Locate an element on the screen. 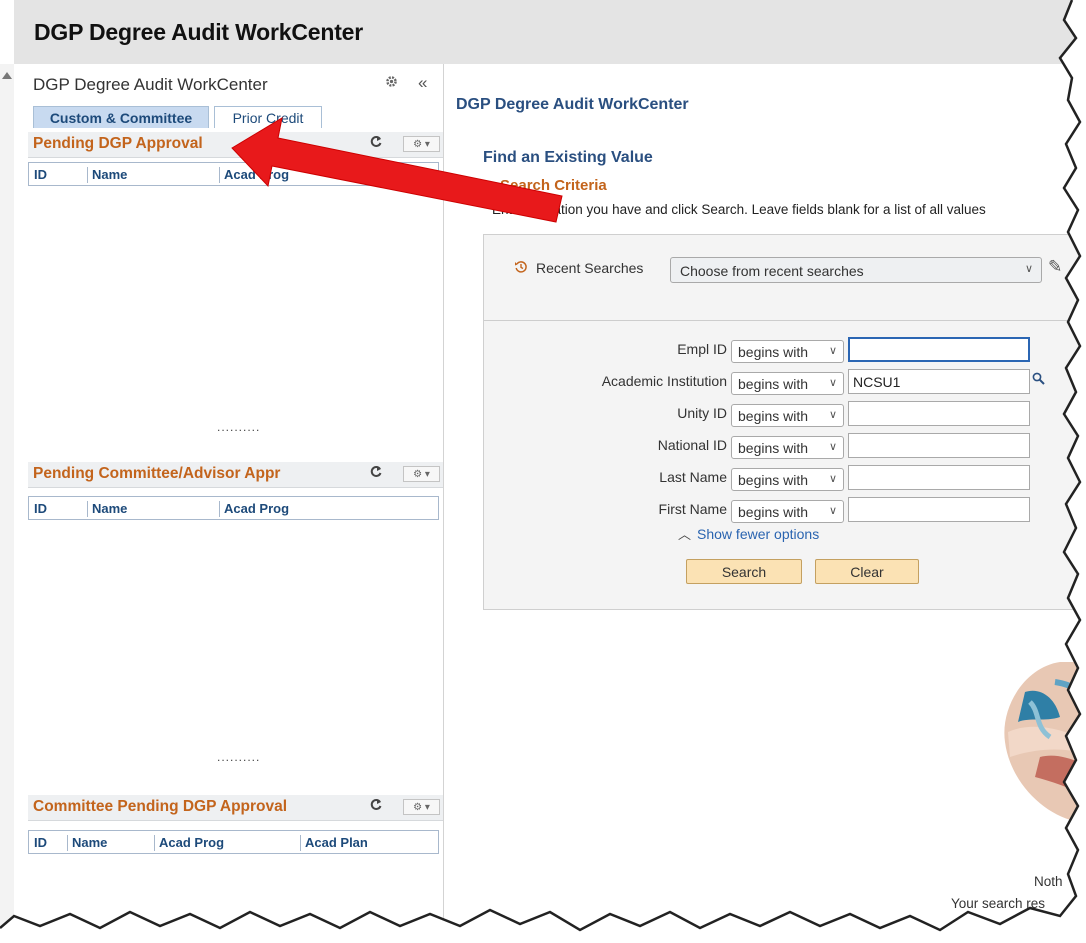 The image size is (1086, 943). tab-custom-committee: Custom & Committee is located at coordinates (121, 117).